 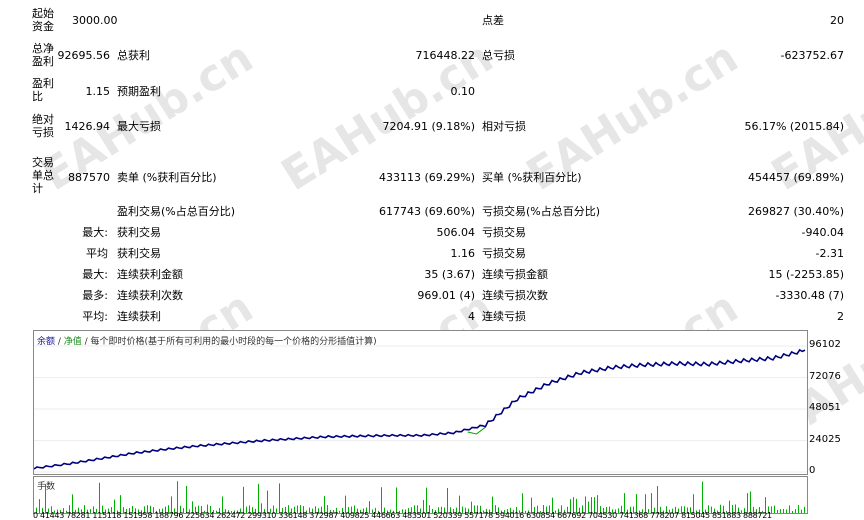 What do you see at coordinates (43, 90) in the screenshot?
I see `profit-factor-label: 盈利比` at bounding box center [43, 90].